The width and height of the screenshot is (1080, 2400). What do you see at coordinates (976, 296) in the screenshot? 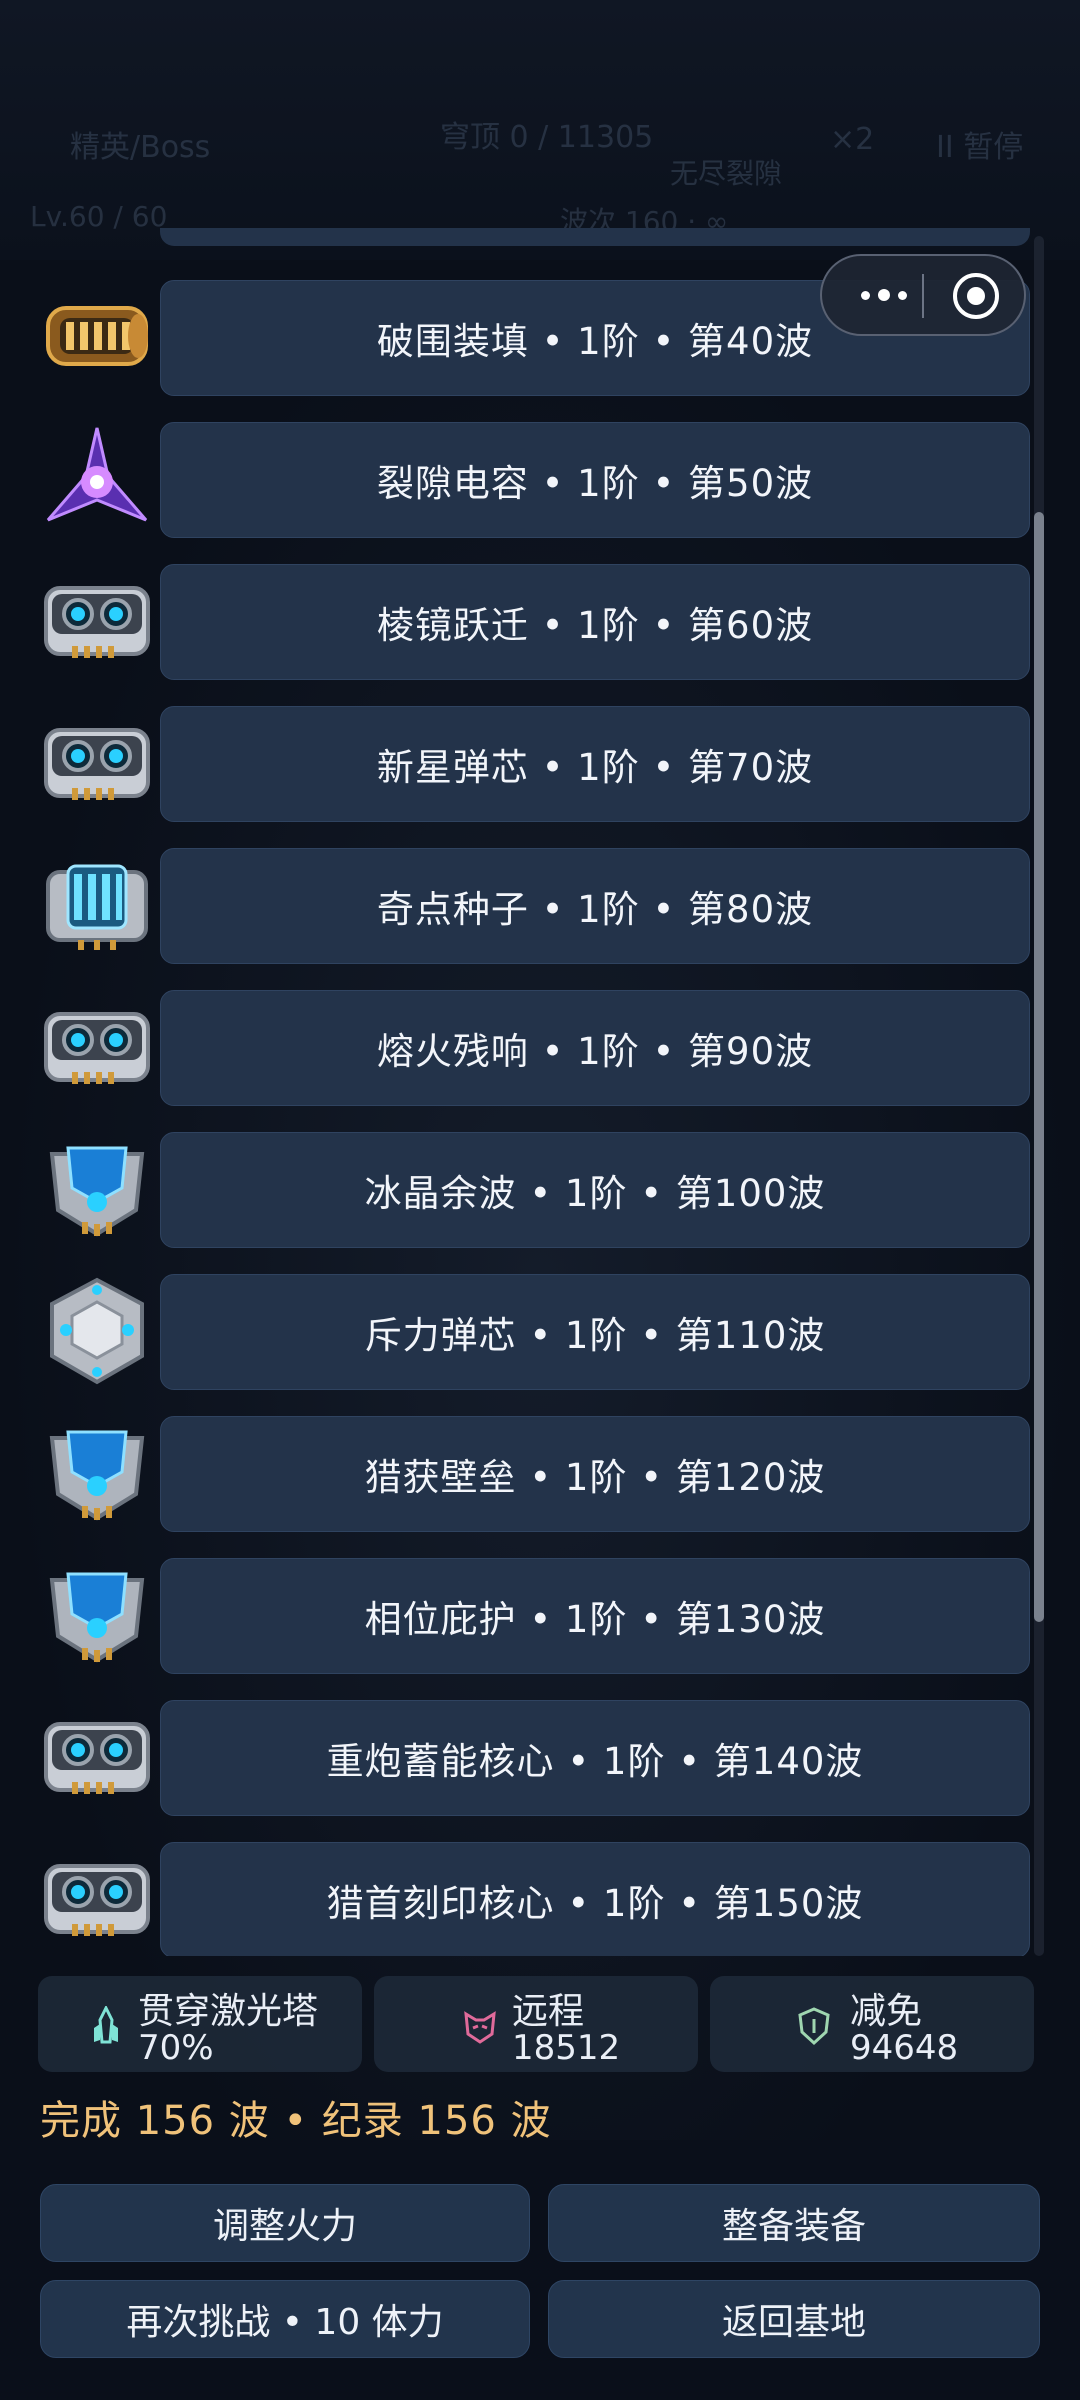
I see `target-circle-icon` at bounding box center [976, 296].